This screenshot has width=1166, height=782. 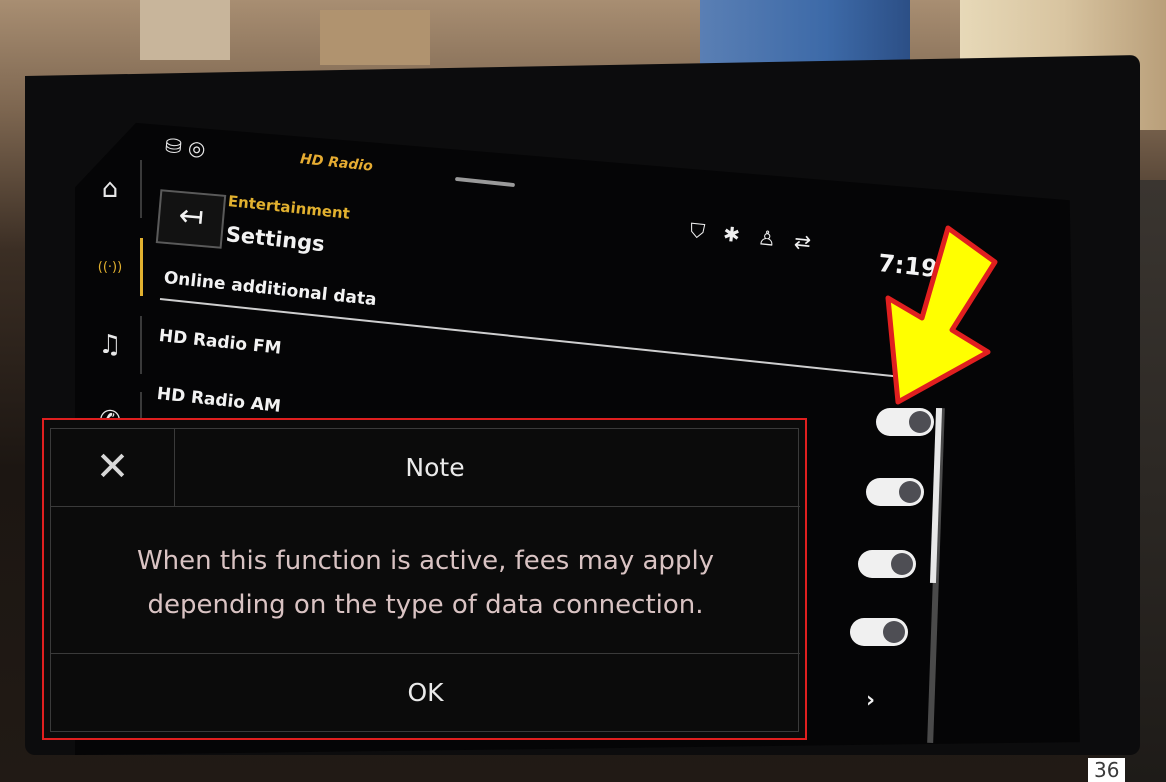 What do you see at coordinates (767, 238) in the screenshot?
I see `user-profile-icon: ♙` at bounding box center [767, 238].